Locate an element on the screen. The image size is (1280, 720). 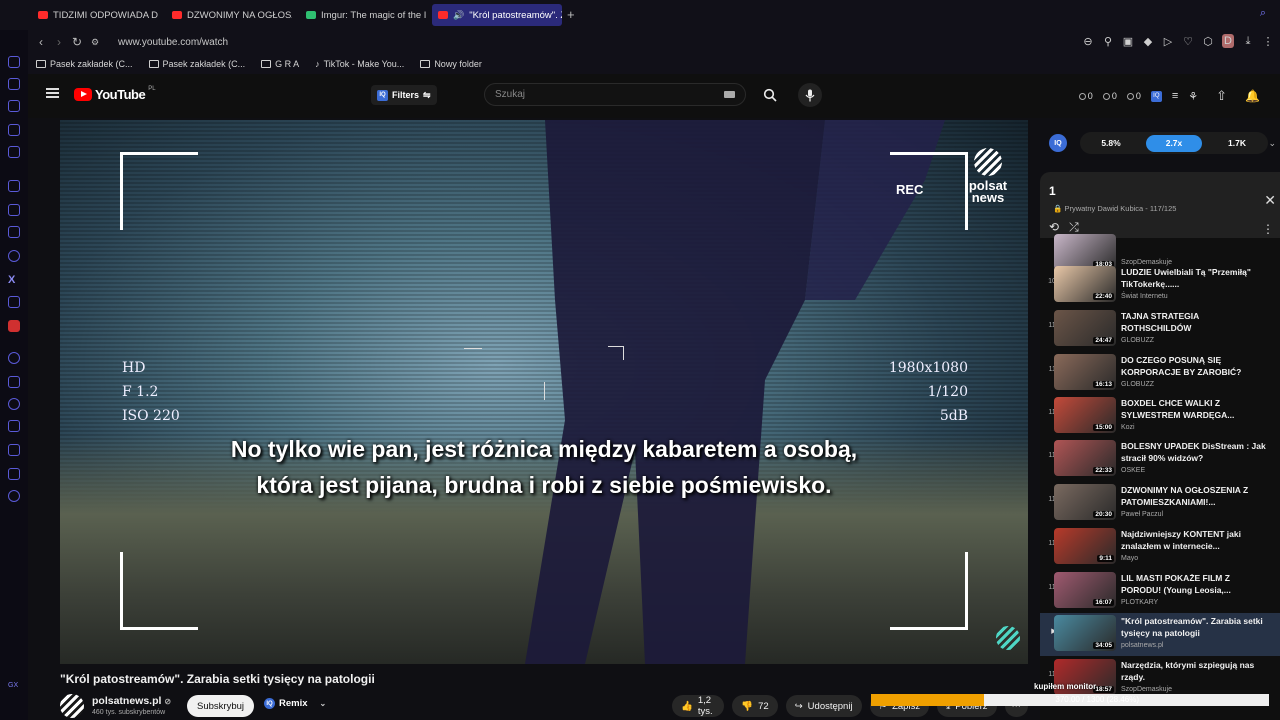
channel-name: polsatnews.pl ⊘ is located at coordinates (131, 701).